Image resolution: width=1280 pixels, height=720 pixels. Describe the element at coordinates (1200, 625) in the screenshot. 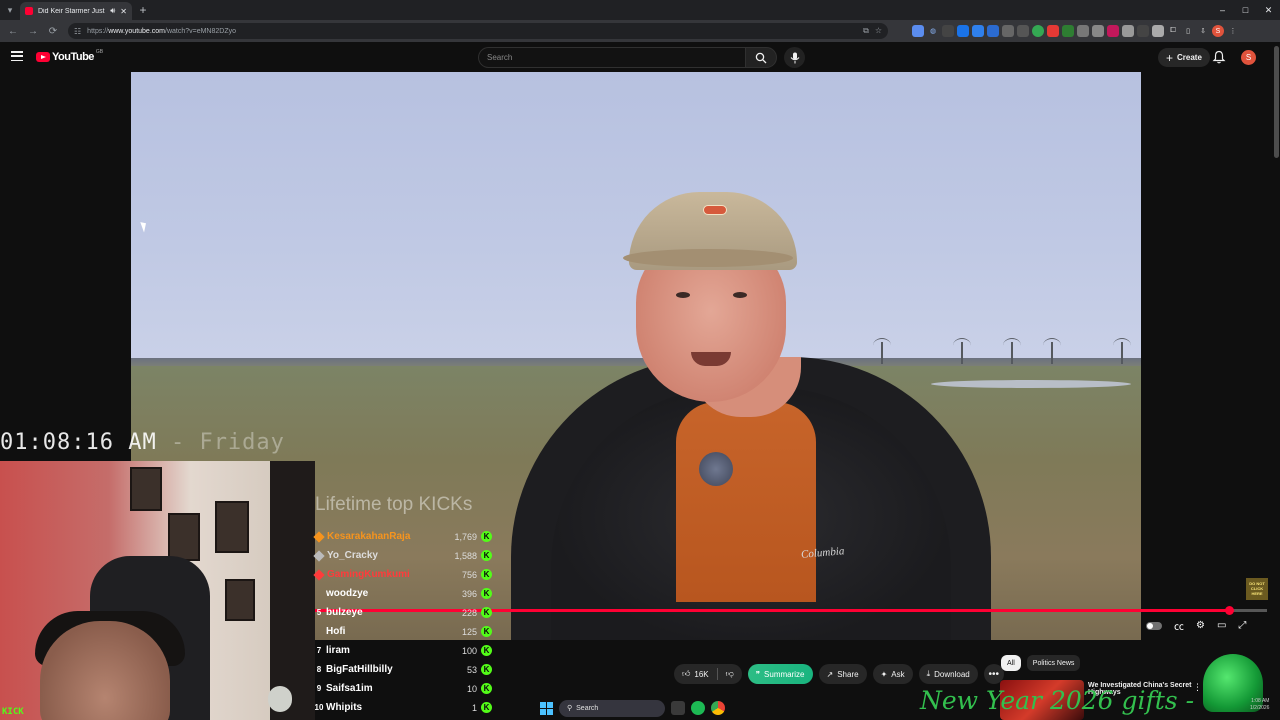

I see `settings-gear-icon: ⚙` at that location.